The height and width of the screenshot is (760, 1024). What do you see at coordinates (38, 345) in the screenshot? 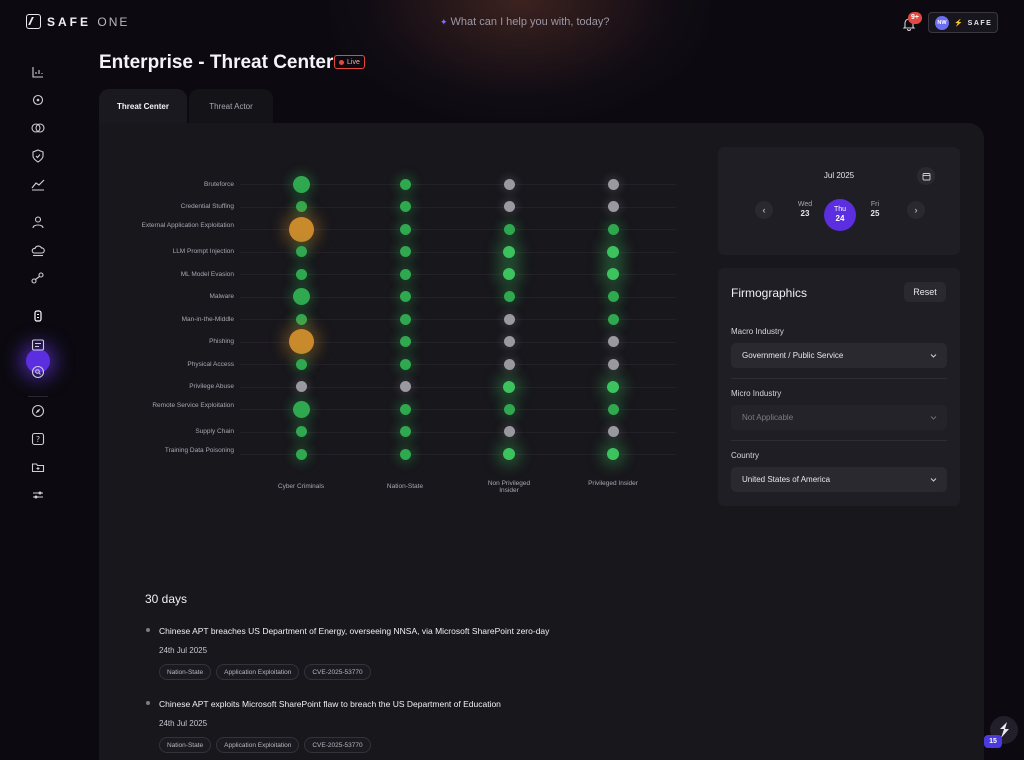
I see `list-panel-icon` at bounding box center [38, 345].